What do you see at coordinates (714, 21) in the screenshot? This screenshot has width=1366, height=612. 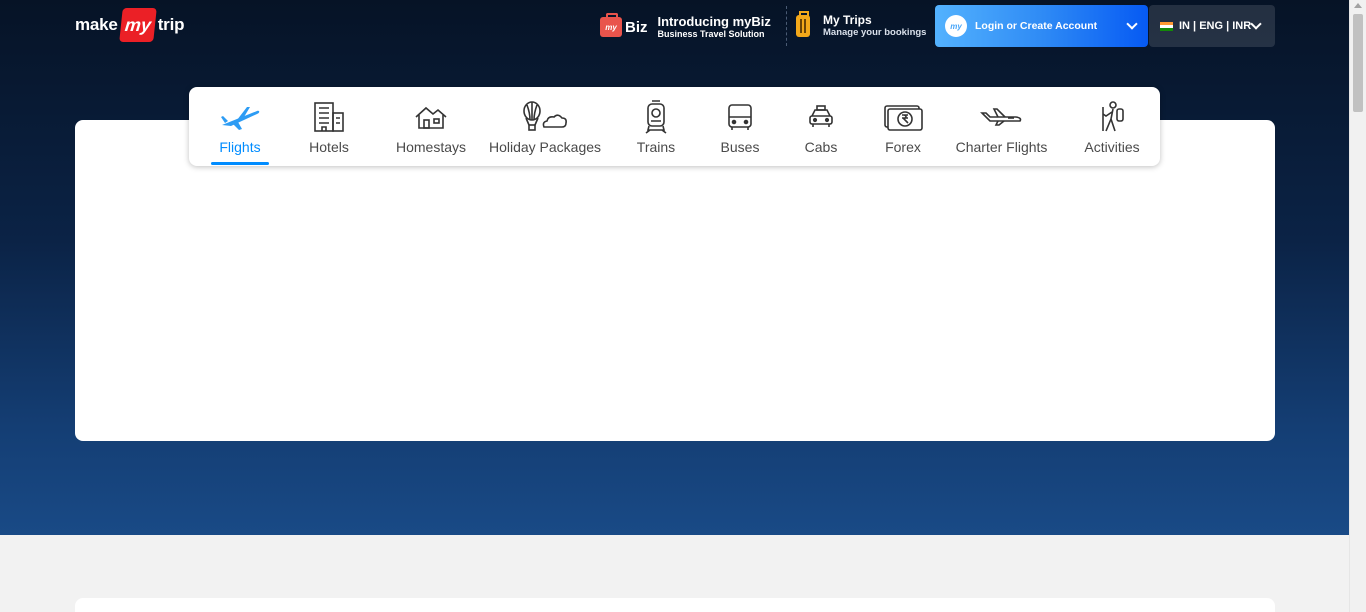 I see `mybiz-title: Introducing myBiz` at bounding box center [714, 21].